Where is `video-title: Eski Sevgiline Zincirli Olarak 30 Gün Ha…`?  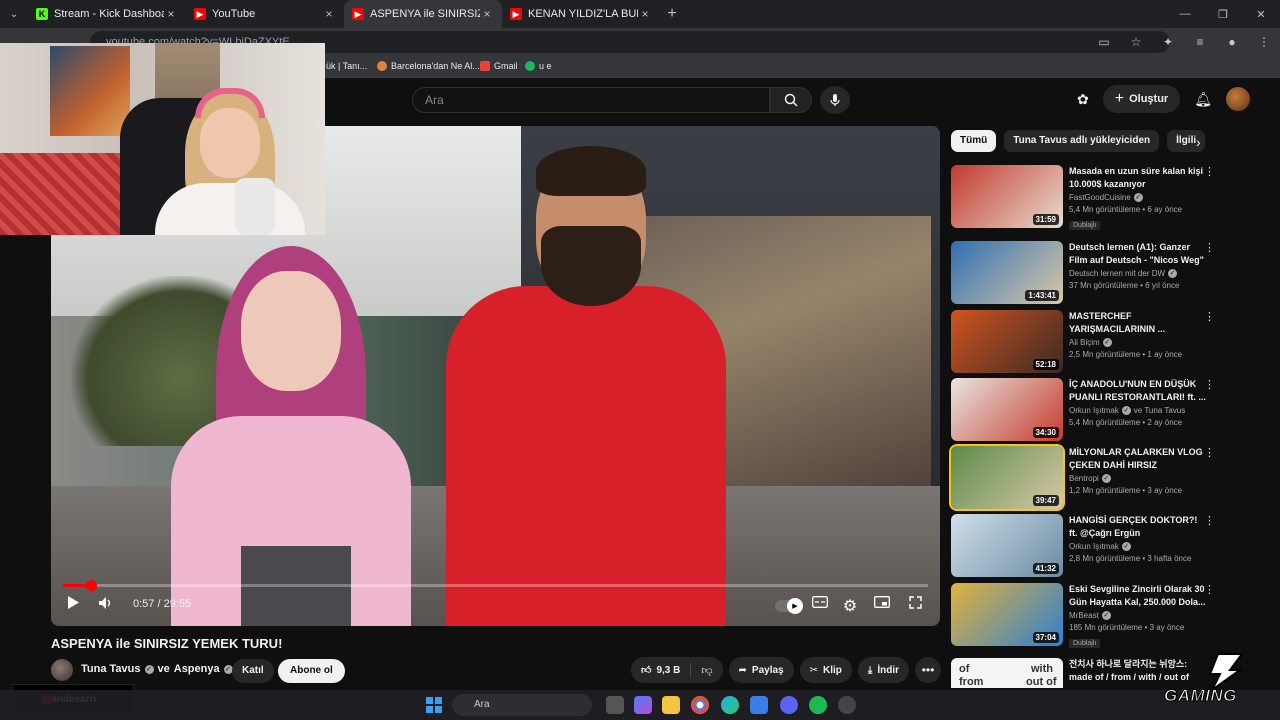 video-title: Eski Sevgiline Zincirli Olarak 30 Gün Ha… is located at coordinates (1138, 595).